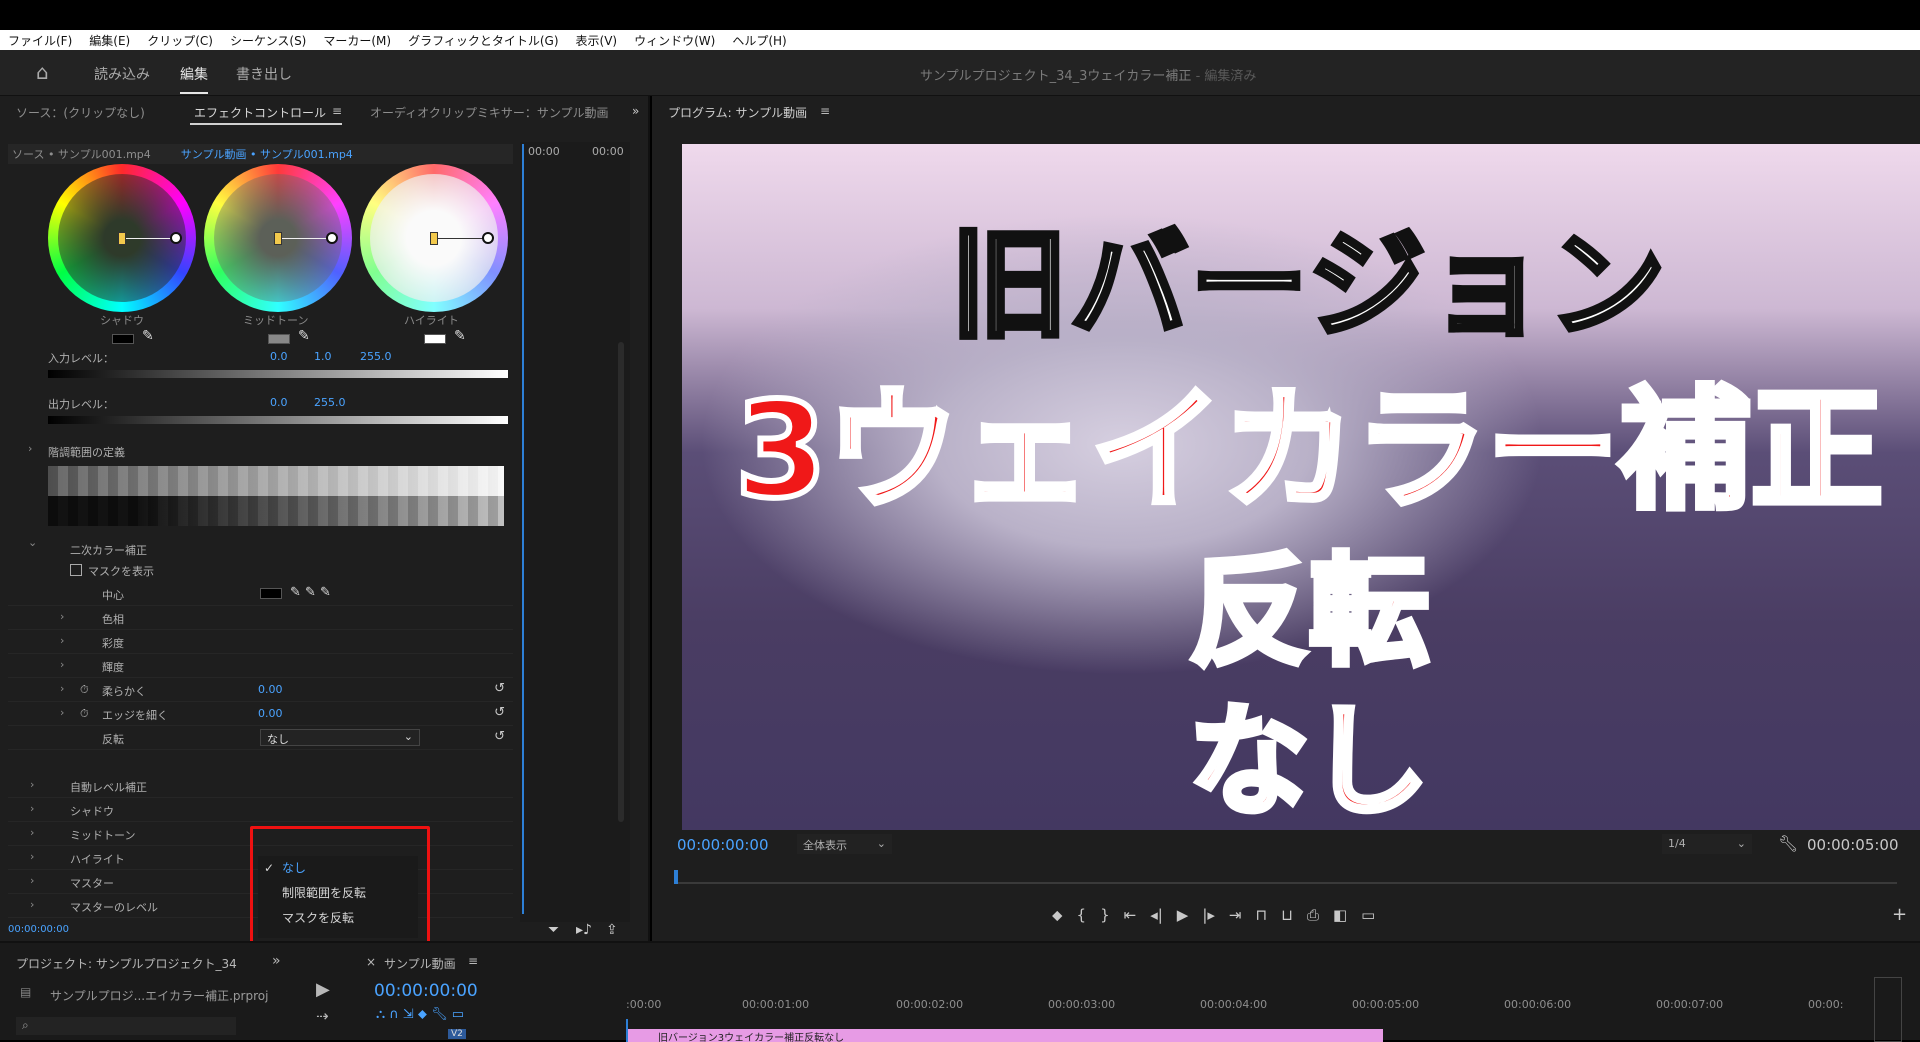 Image resolution: width=1920 pixels, height=1042 pixels. Describe the element at coordinates (723, 845) in the screenshot. I see `program-timecode: 00:00:00:00` at that location.